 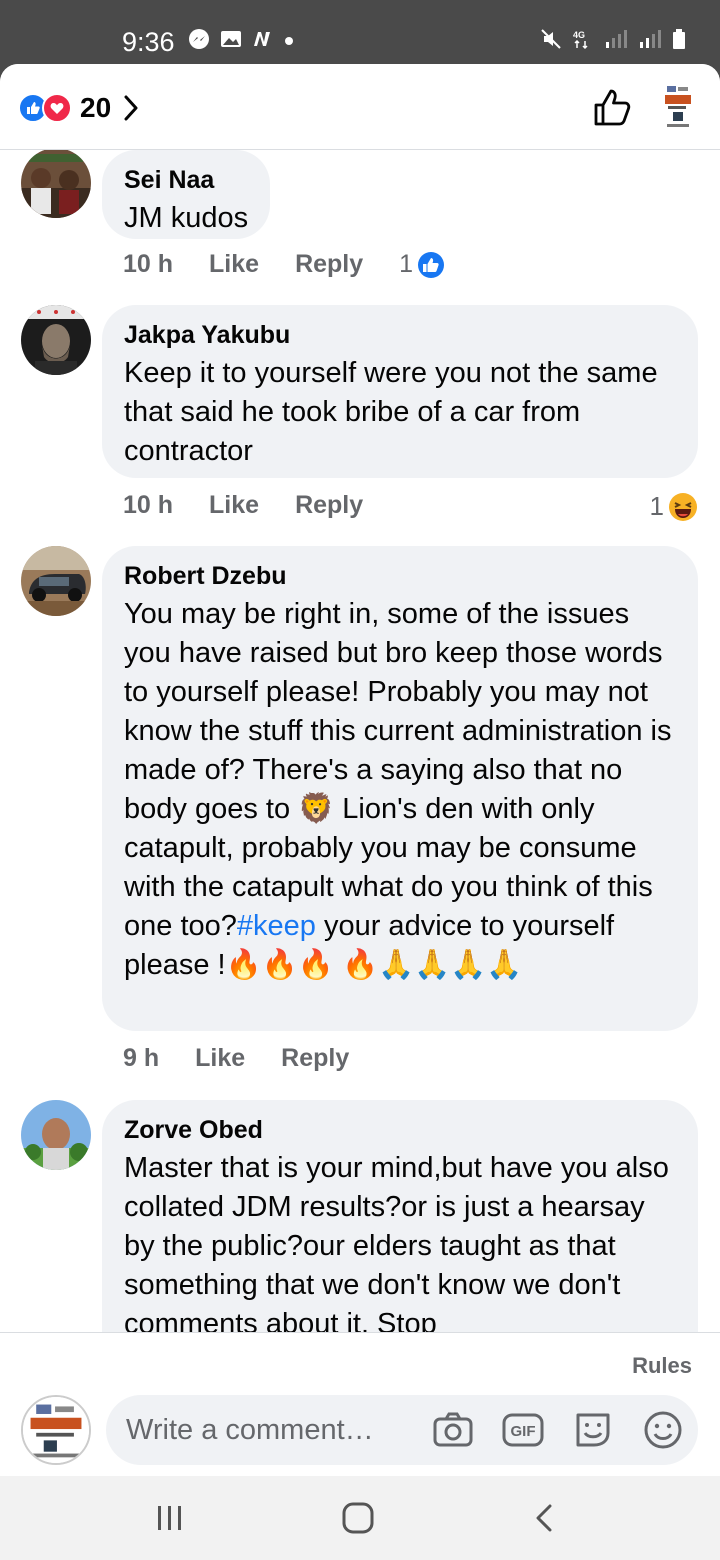 What do you see at coordinates (400, 576) in the screenshot?
I see `comment-author: Robert Dzebu` at bounding box center [400, 576].